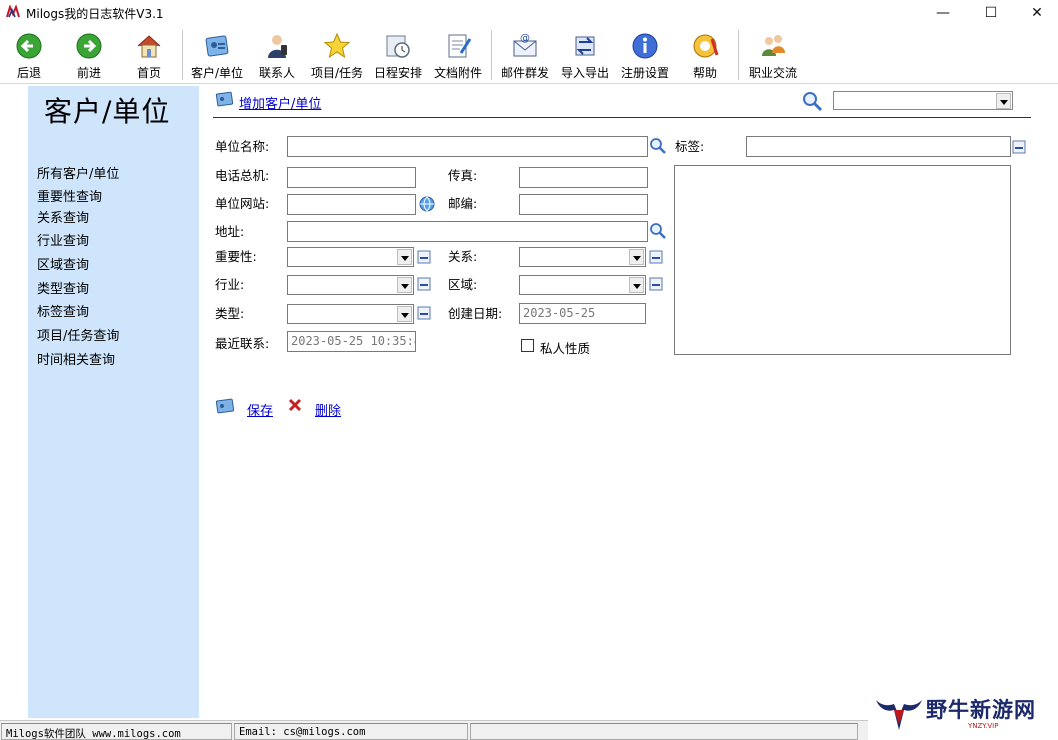  Describe the element at coordinates (280, 102) in the screenshot. I see `add-client-link: 增加客户/单位` at that location.